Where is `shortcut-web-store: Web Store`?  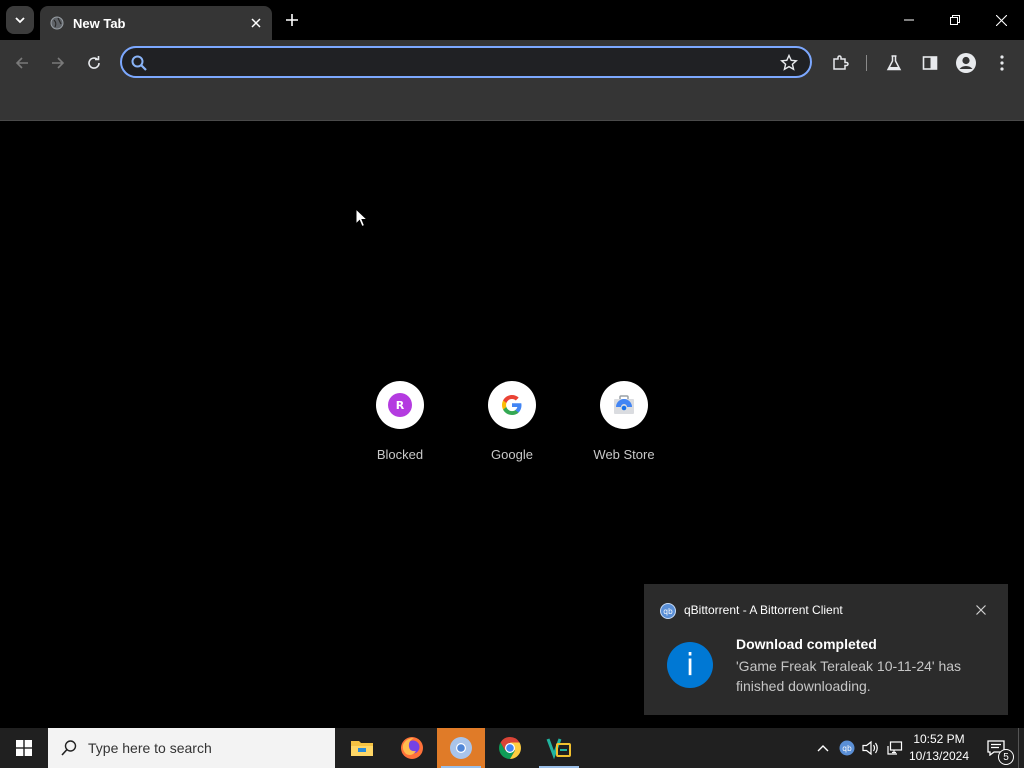 shortcut-web-store: Web Store is located at coordinates (624, 421).